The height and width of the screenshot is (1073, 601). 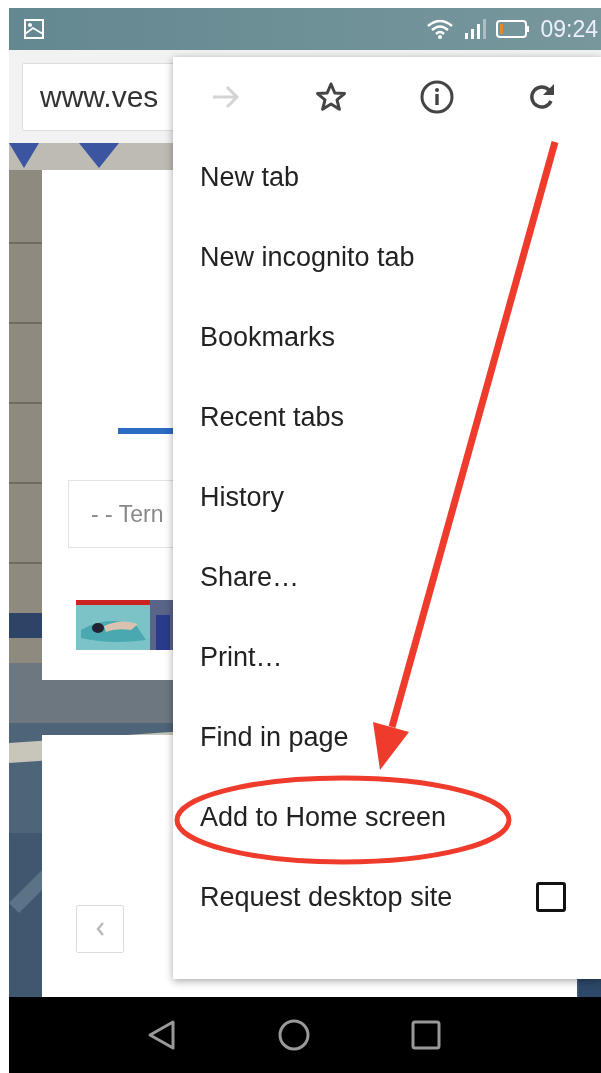 I want to click on wifi-icon, so click(x=440, y=29).